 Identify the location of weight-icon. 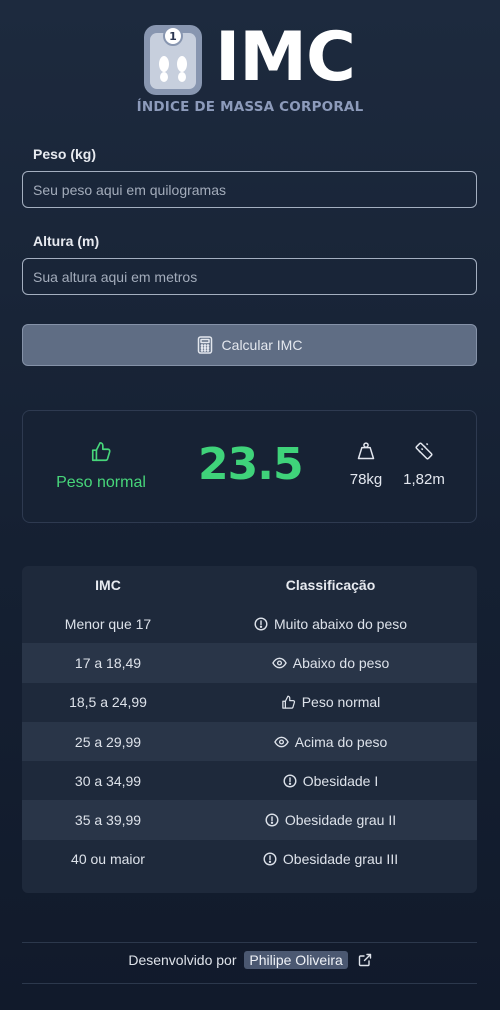
(366, 451).